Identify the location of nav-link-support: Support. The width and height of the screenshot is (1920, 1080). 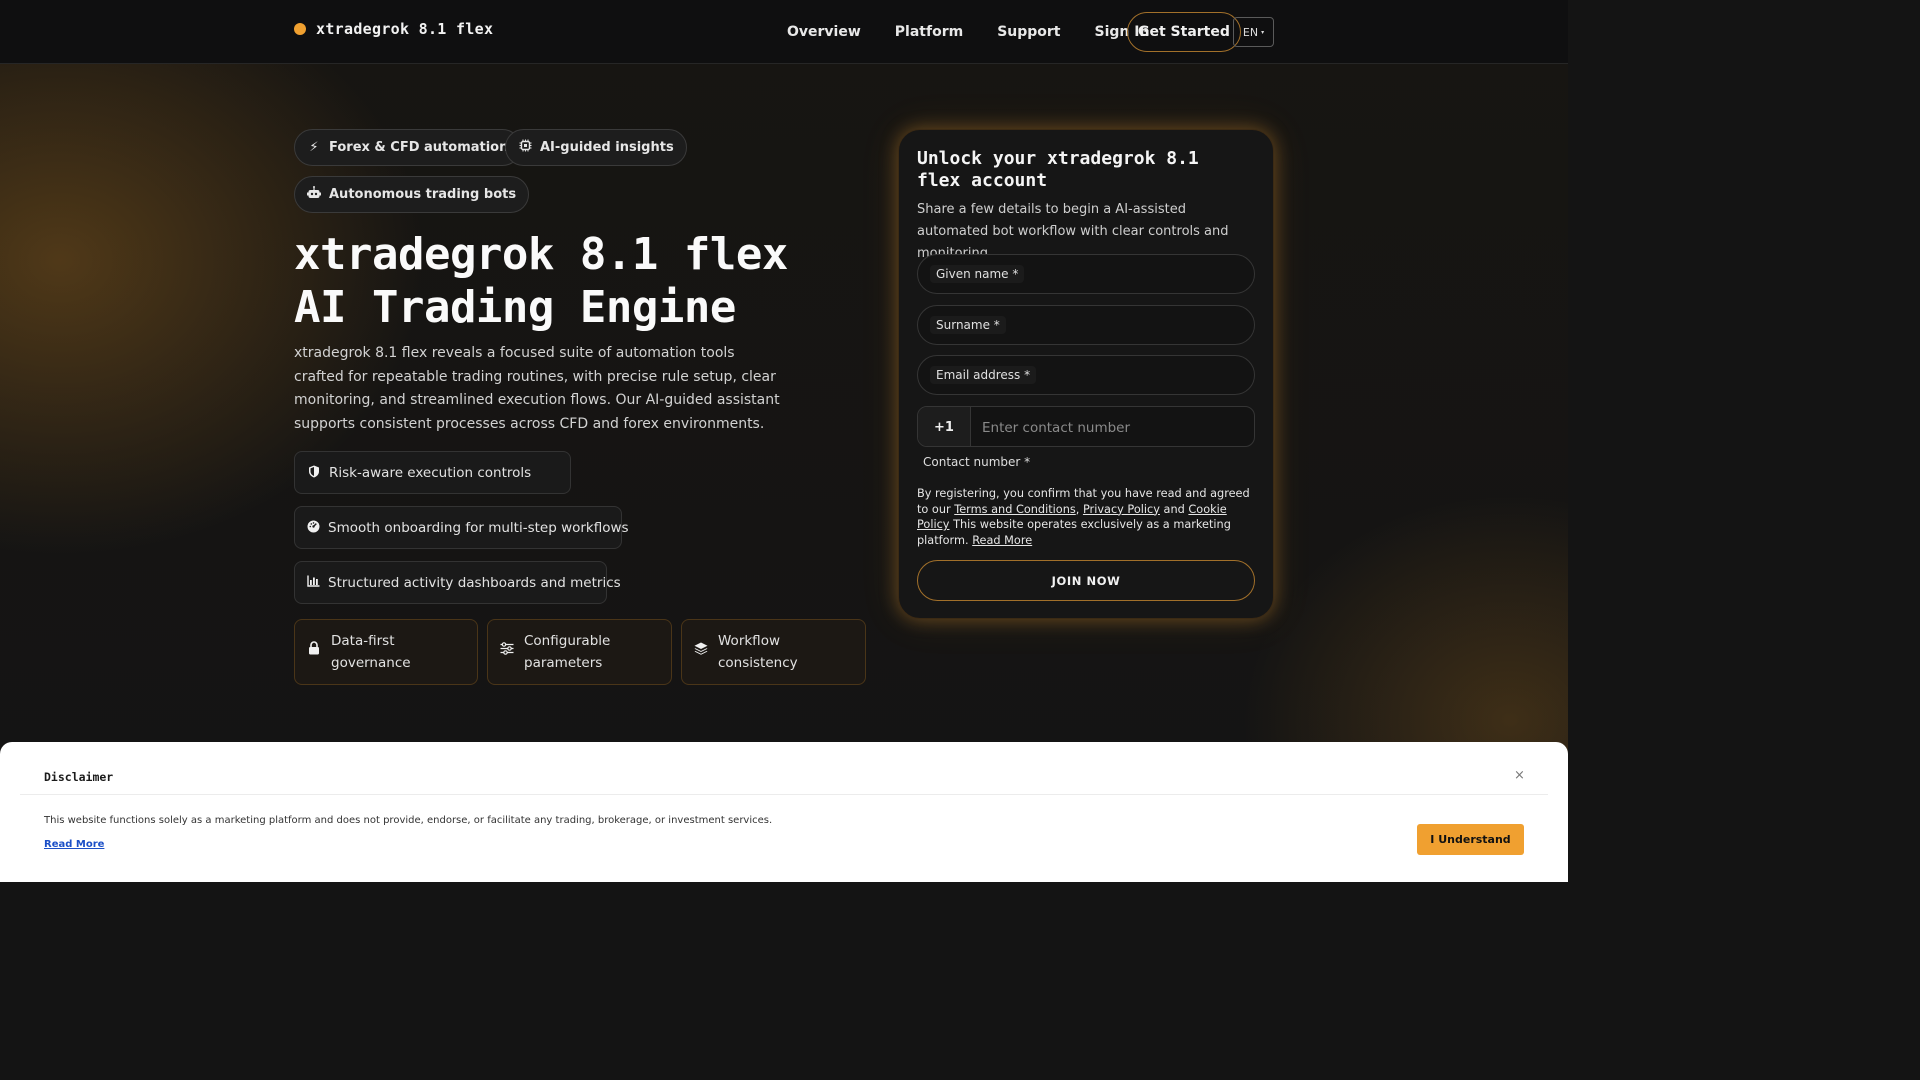
(1028, 32).